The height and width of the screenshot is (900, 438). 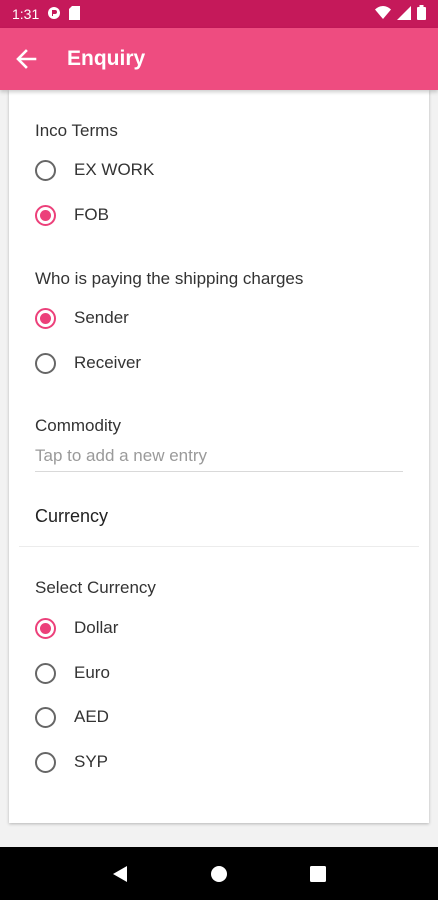 I want to click on radio-syp: SYP, so click(x=71, y=762).